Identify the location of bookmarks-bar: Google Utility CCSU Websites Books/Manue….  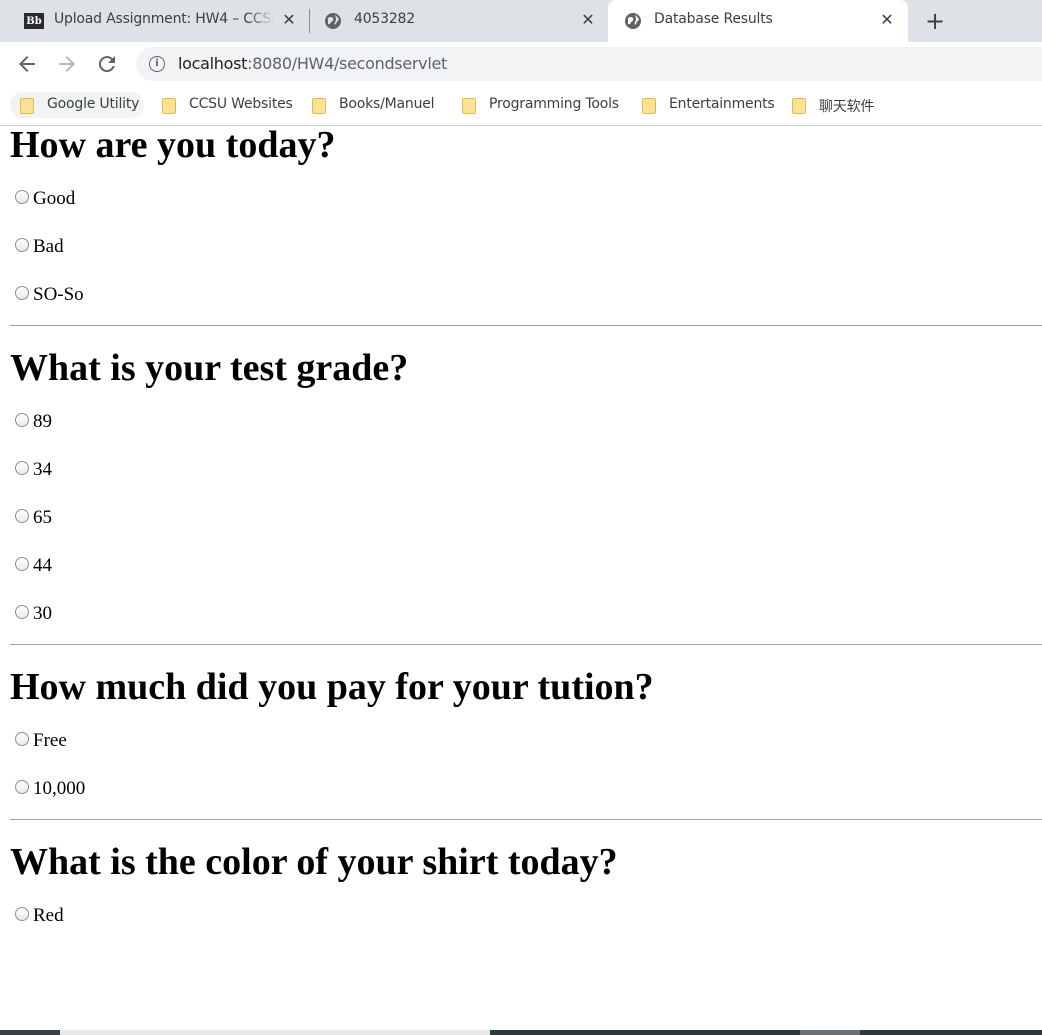
(521, 106).